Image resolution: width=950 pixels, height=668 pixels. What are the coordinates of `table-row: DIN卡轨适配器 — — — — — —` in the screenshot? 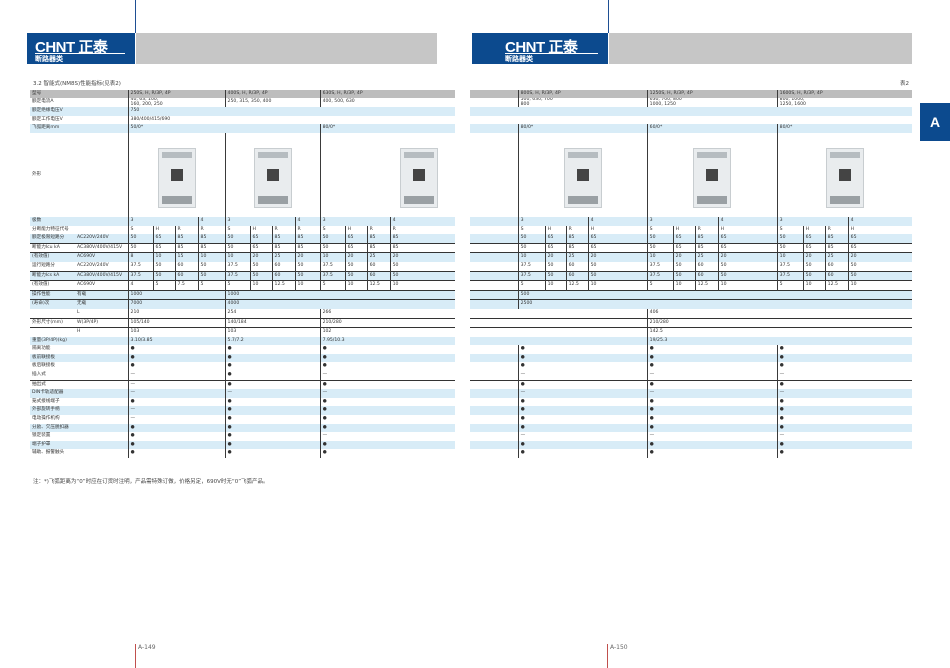 It's located at (471, 393).